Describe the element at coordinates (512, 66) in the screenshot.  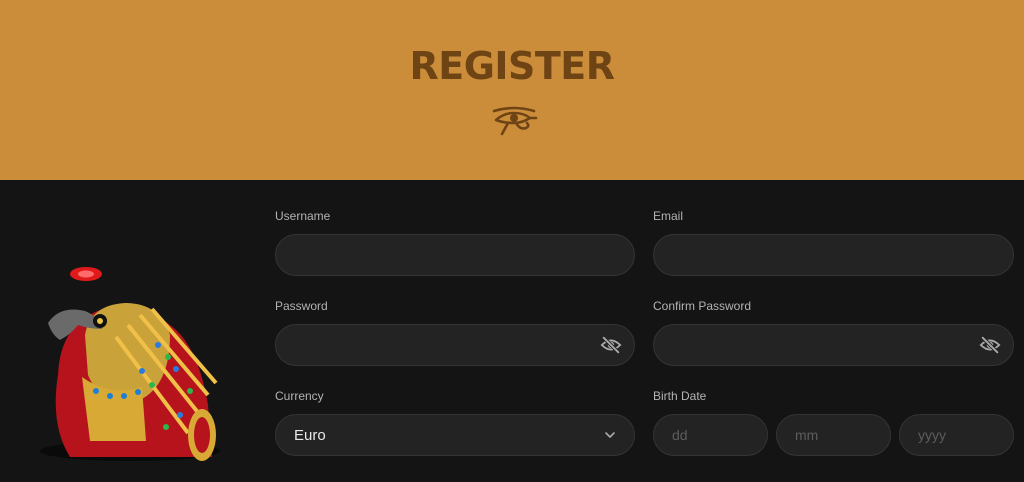
I see `page-title: REGISTER` at that location.